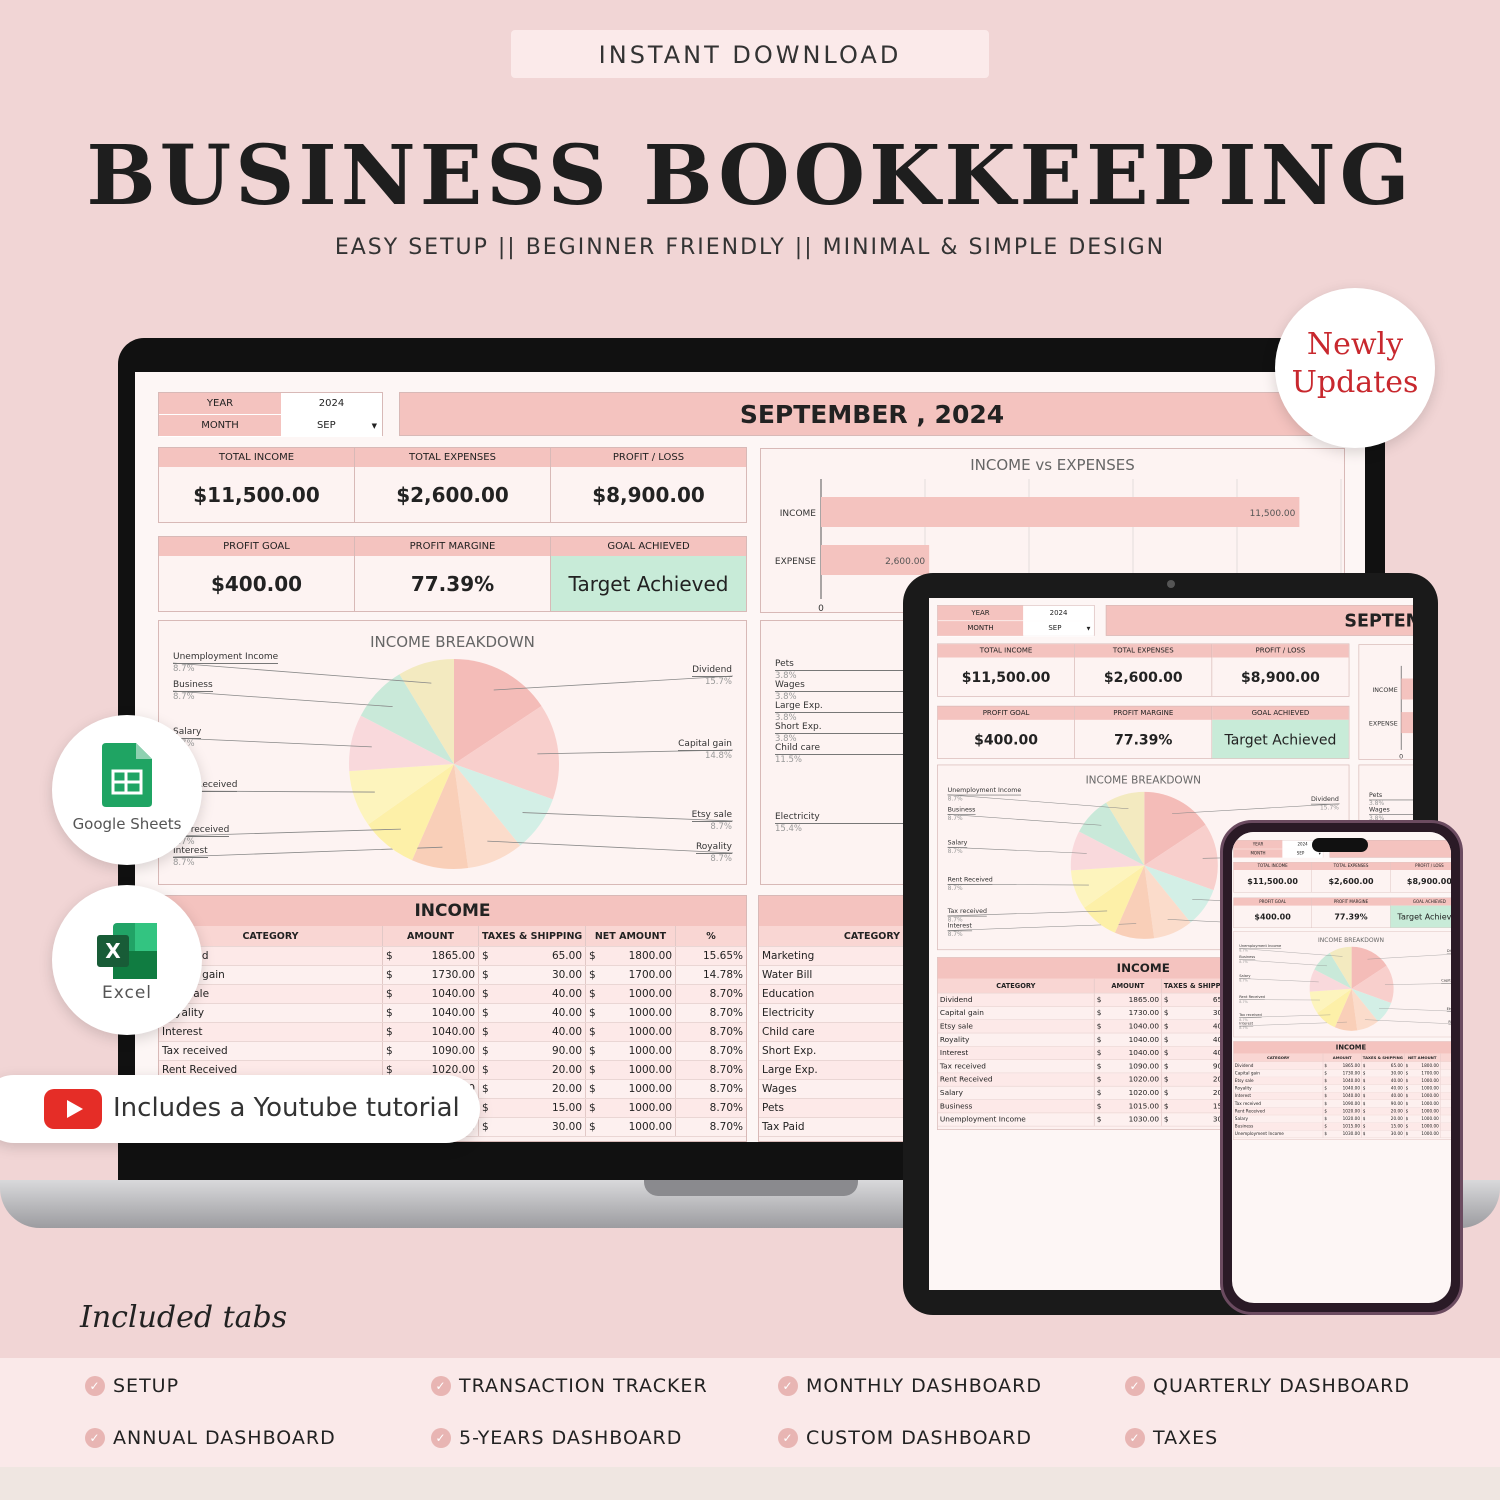 This screenshot has height=1500, width=1500. What do you see at coordinates (967, 916) in the screenshot?
I see `pie-label: Tax received 8.7%` at bounding box center [967, 916].